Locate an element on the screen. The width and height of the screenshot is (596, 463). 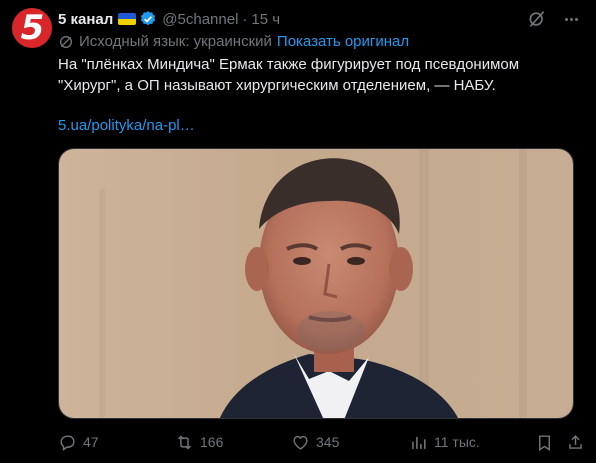
like-count: 345 is located at coordinates (328, 442).